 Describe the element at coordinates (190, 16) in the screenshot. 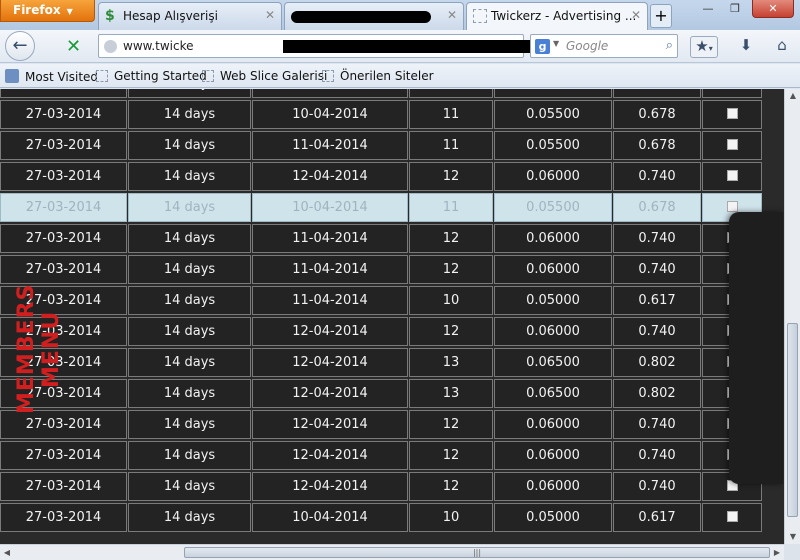

I see `tab-hesap: $ Hesap Alışverişi ✕` at that location.